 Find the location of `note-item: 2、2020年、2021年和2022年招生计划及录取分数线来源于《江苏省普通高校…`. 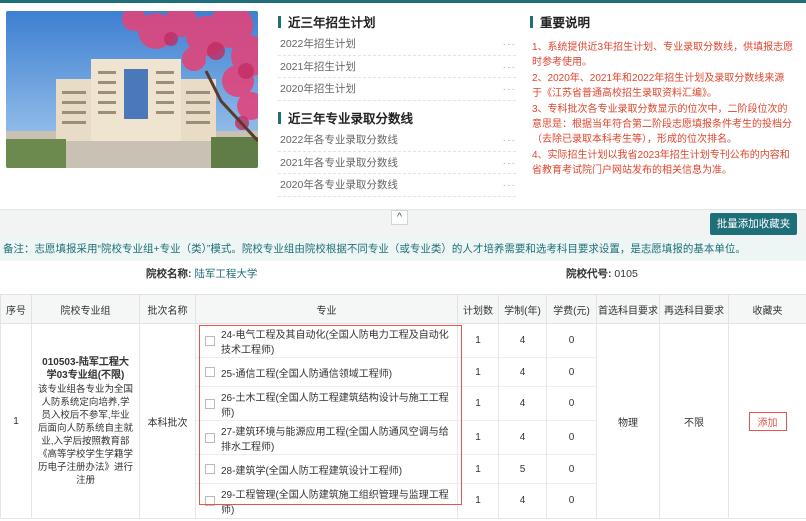

note-item: 2、2020年、2021年和2022年招生计划及录取分数线来源于《江苏省普通高校… is located at coordinates (658, 86).